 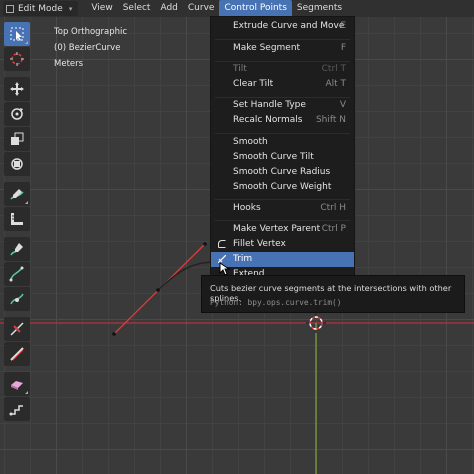 I want to click on transform-tool, so click(x=17, y=164).